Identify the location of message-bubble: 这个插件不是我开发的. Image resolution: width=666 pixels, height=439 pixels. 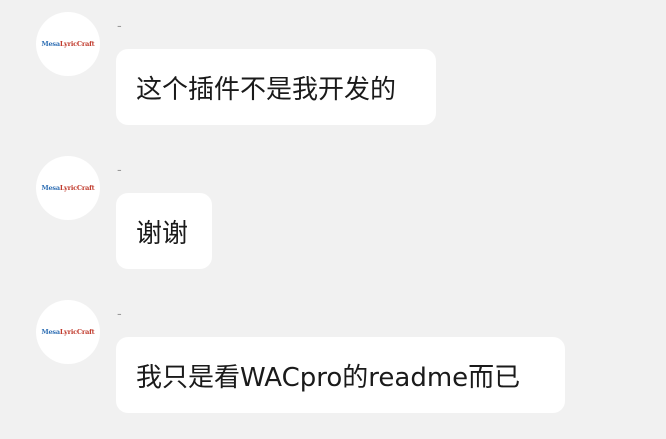
(276, 87).